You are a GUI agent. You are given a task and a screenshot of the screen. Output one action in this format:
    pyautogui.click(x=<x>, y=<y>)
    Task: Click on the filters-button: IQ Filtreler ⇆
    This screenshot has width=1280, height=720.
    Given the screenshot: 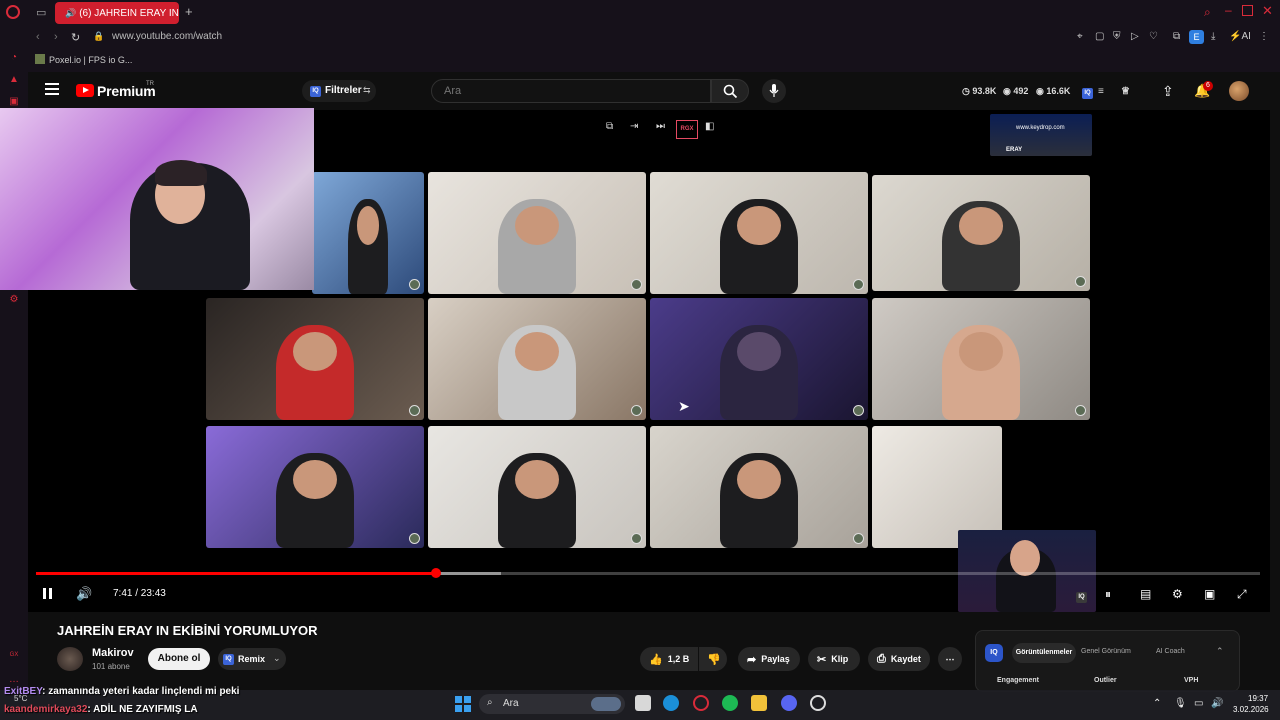 What is the action you would take?
    pyautogui.click(x=339, y=91)
    